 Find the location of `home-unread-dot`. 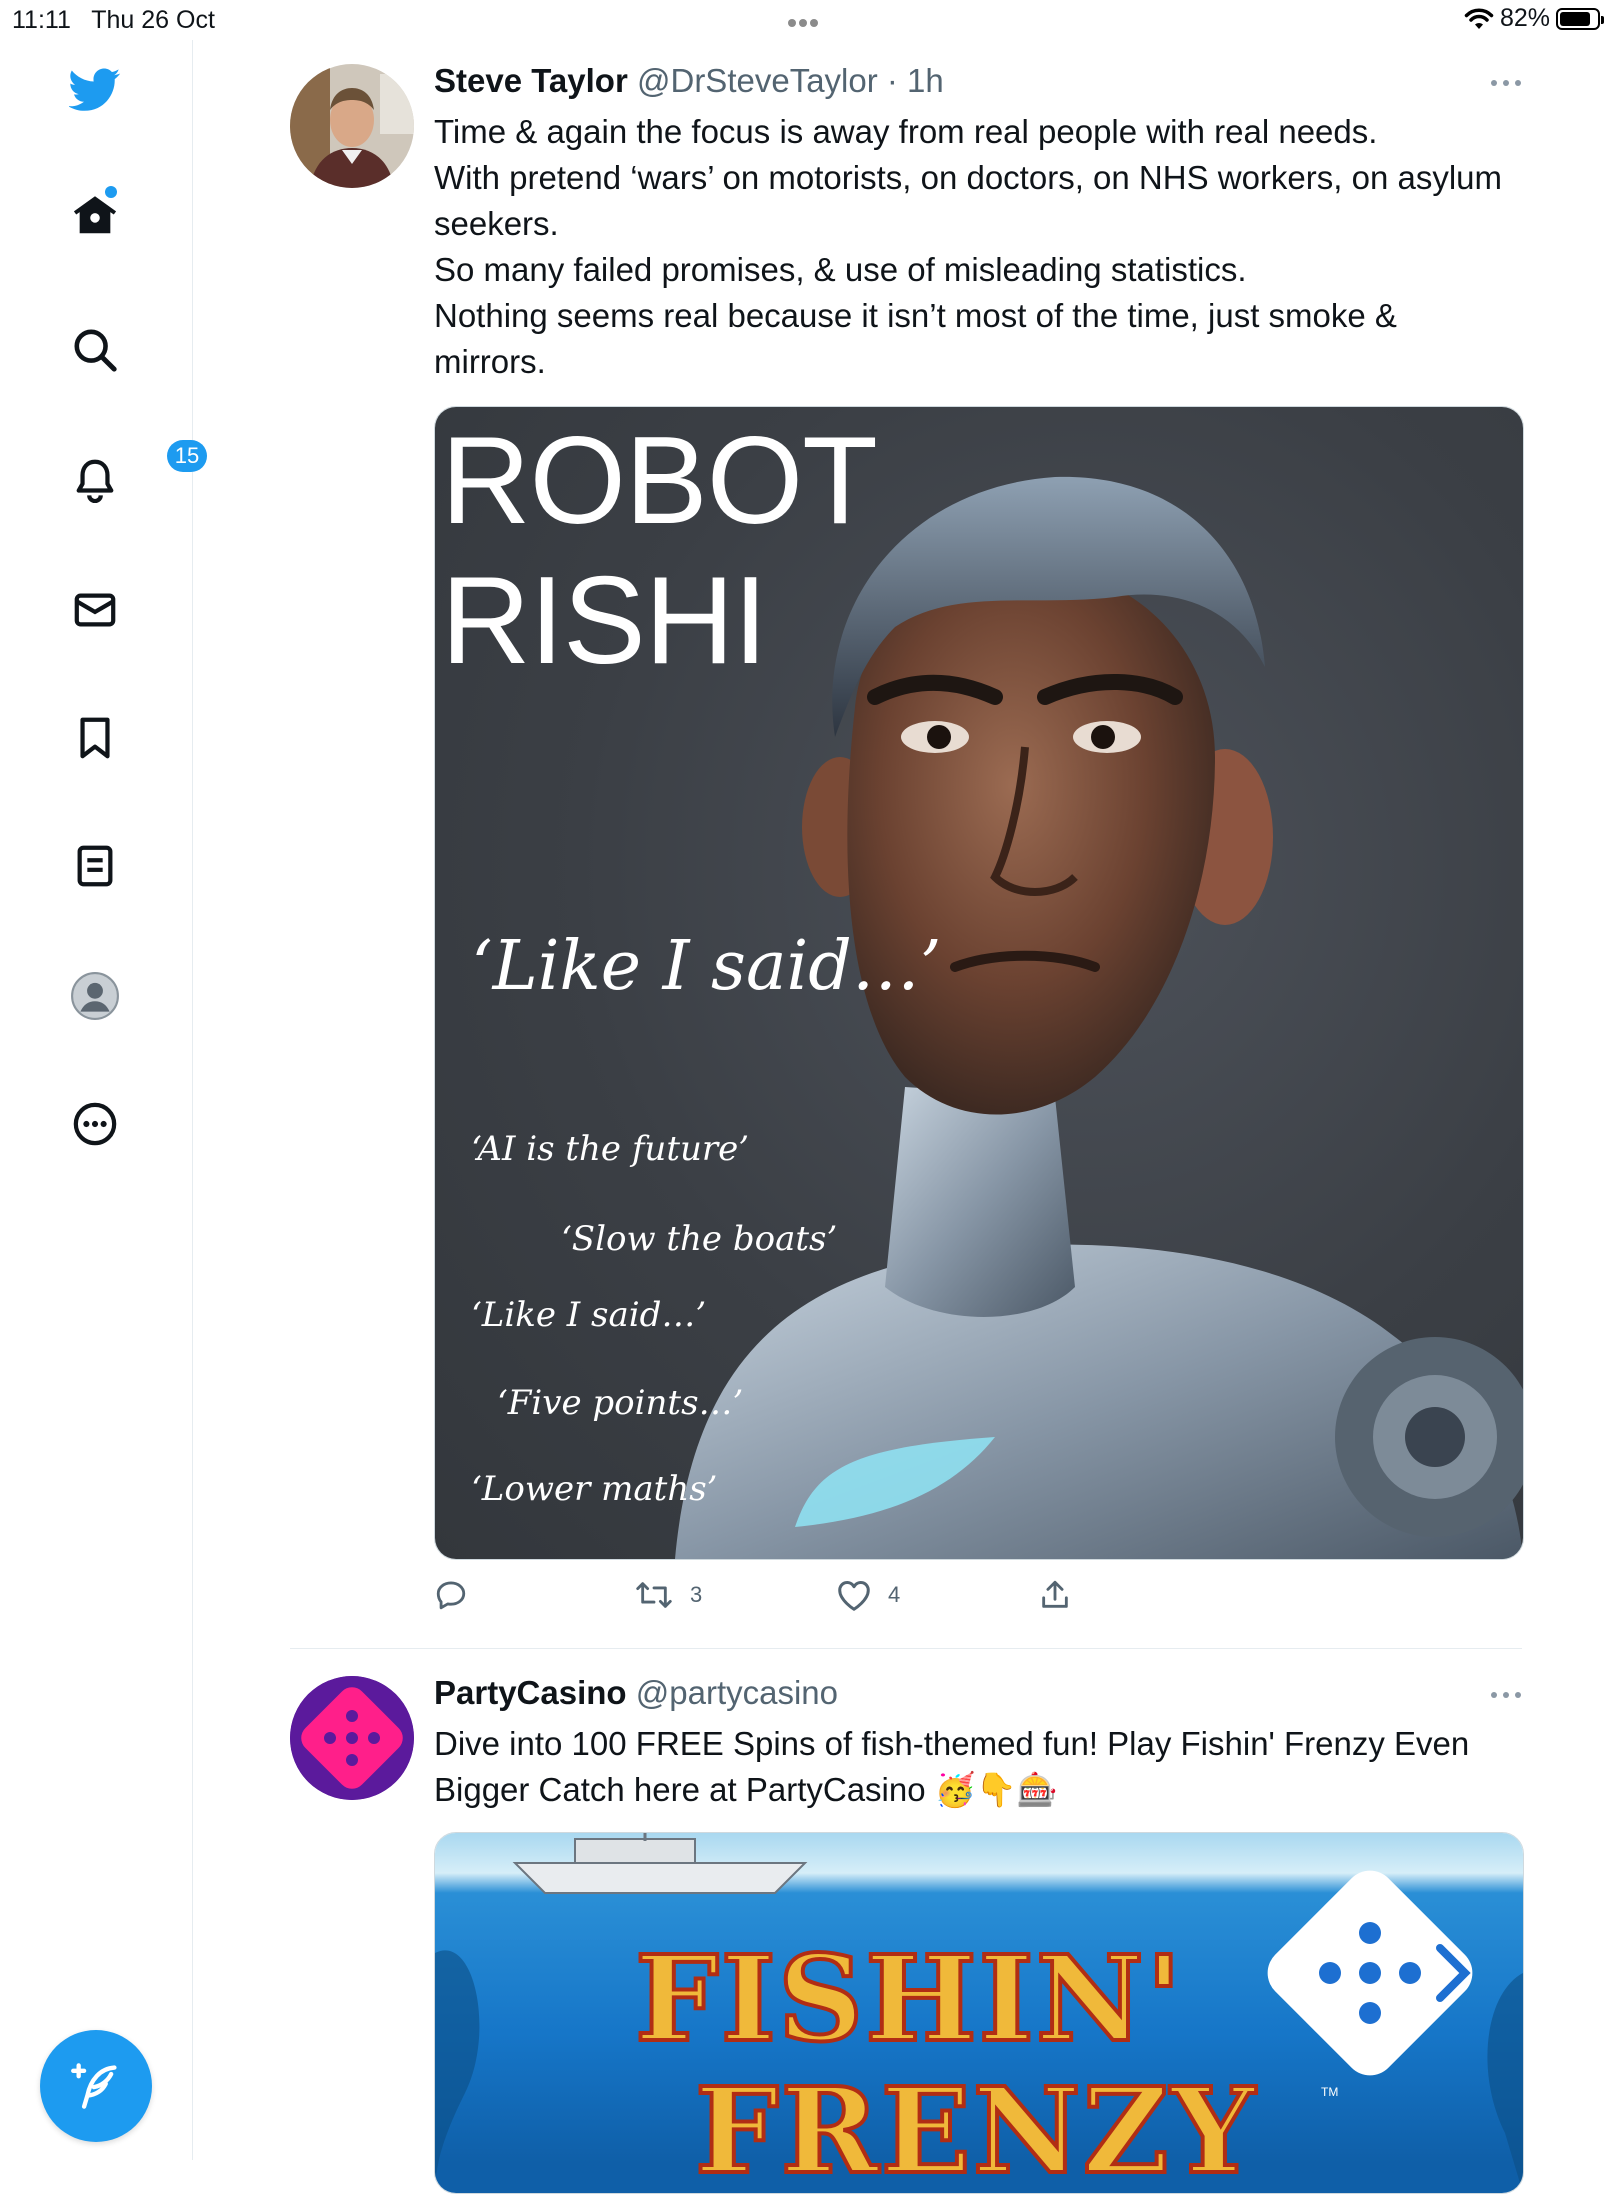

home-unread-dot is located at coordinates (111, 192).